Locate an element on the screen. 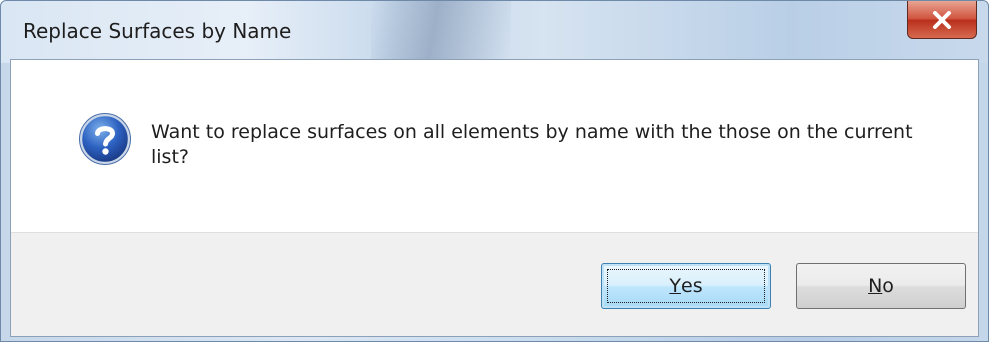 This screenshot has width=989, height=342. no-button-label: o is located at coordinates (888, 286).